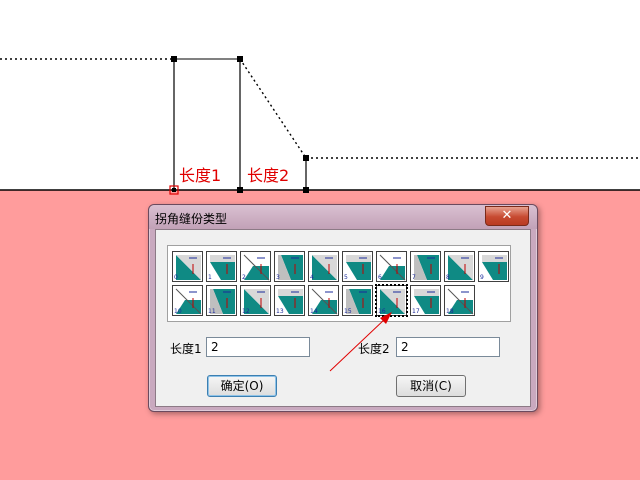 The image size is (640, 480). I want to click on annotation-arrow, so click(360, 342).